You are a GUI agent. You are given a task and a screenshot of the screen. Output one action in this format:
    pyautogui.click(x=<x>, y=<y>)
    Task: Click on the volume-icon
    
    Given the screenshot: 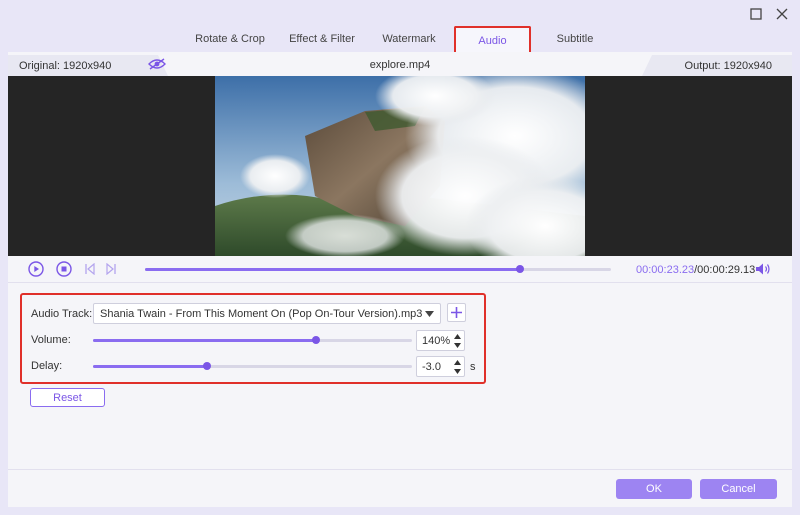 What is the action you would take?
    pyautogui.click(x=763, y=269)
    